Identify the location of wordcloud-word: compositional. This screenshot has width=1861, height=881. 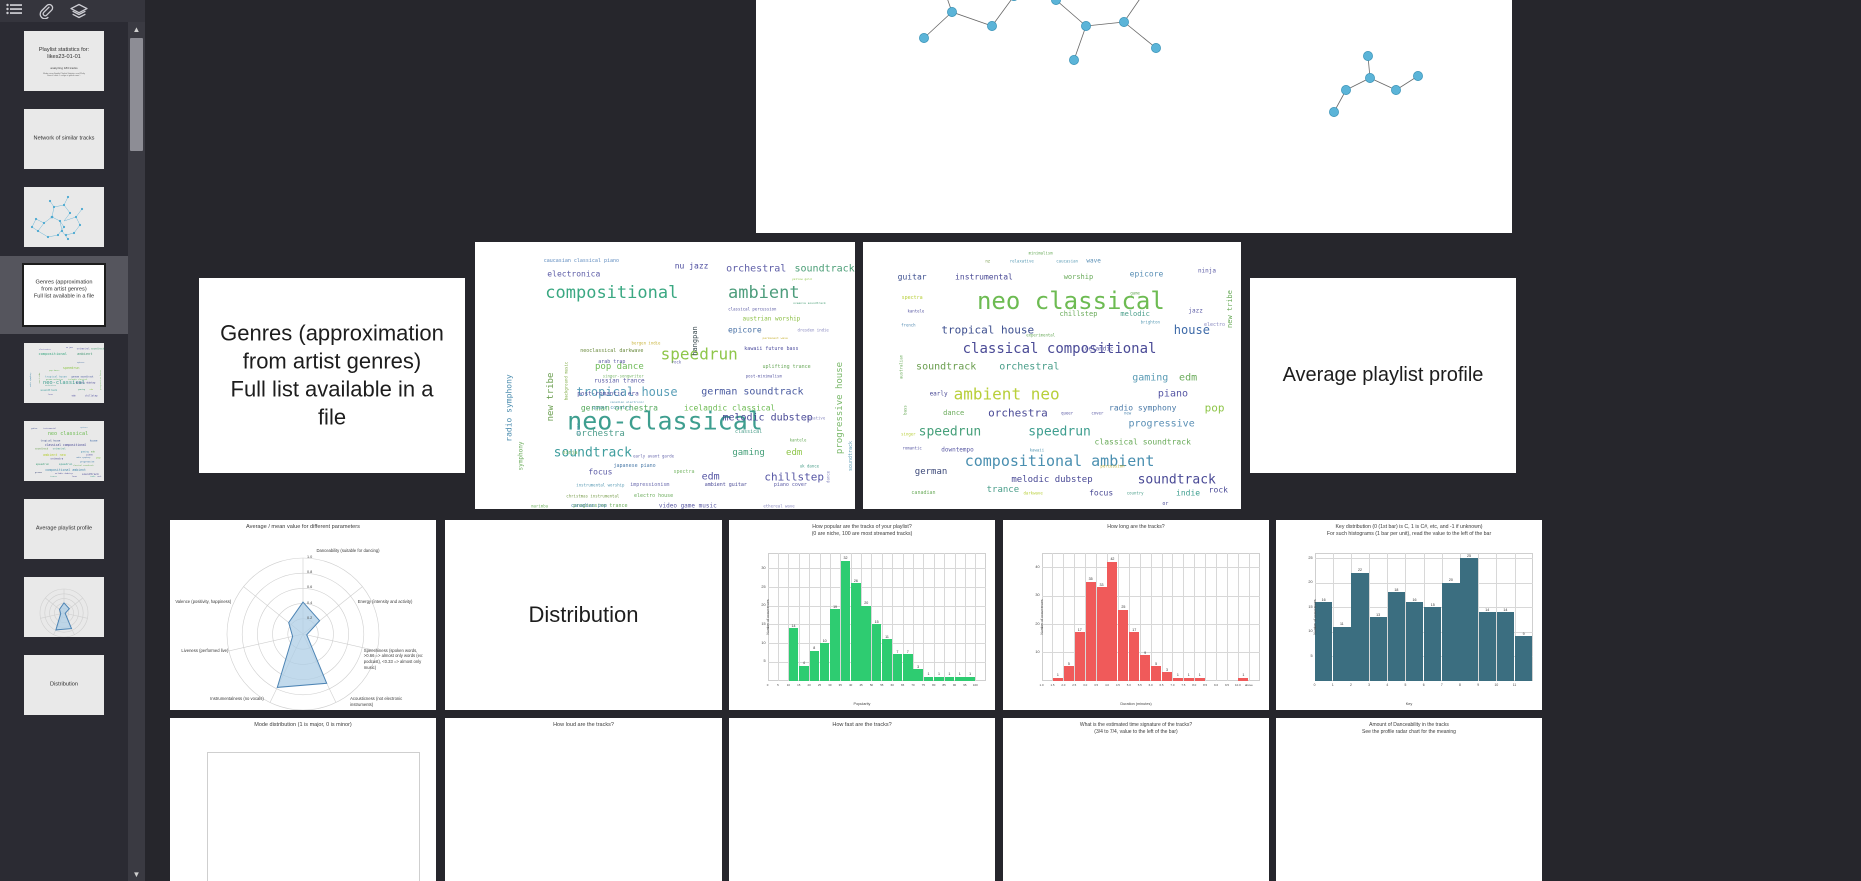
(612, 292).